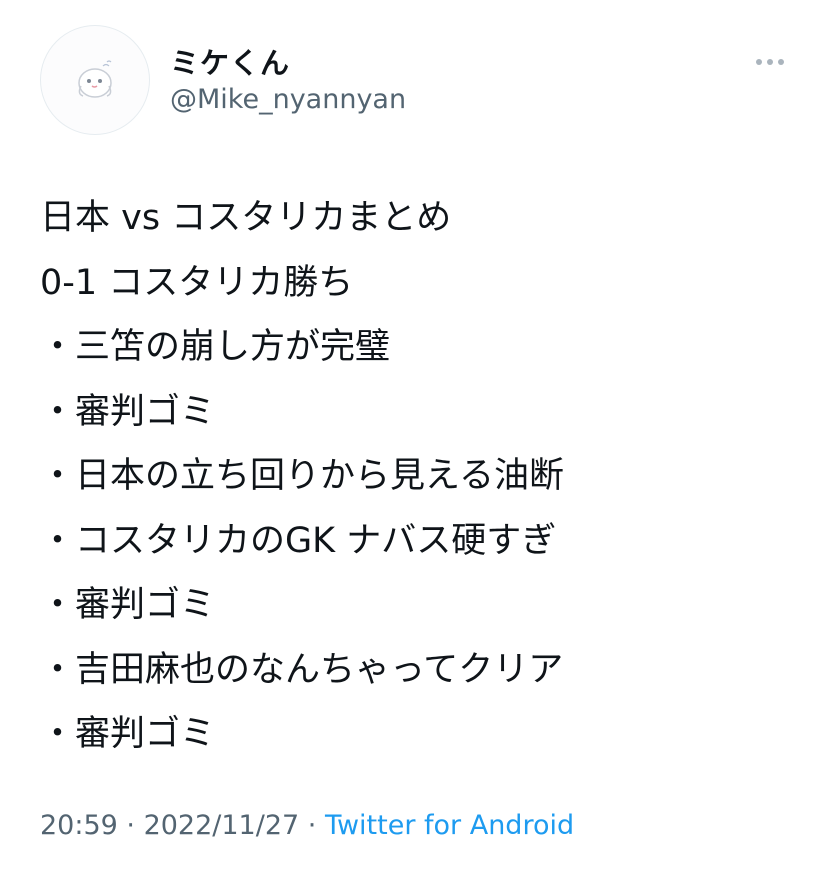 The image size is (828, 875). I want to click on ghost-cat-avatar-icon, so click(95, 79).